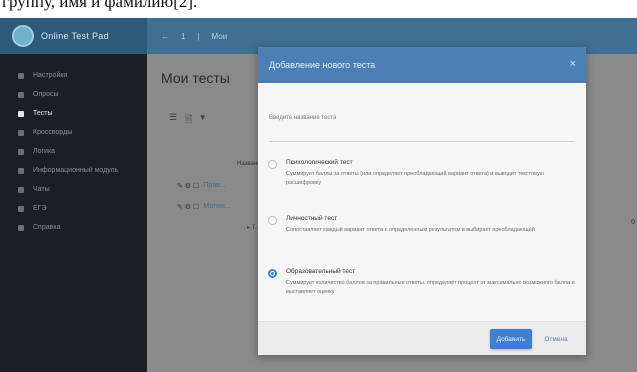  I want to click on grid-icon, so click(21, 132).